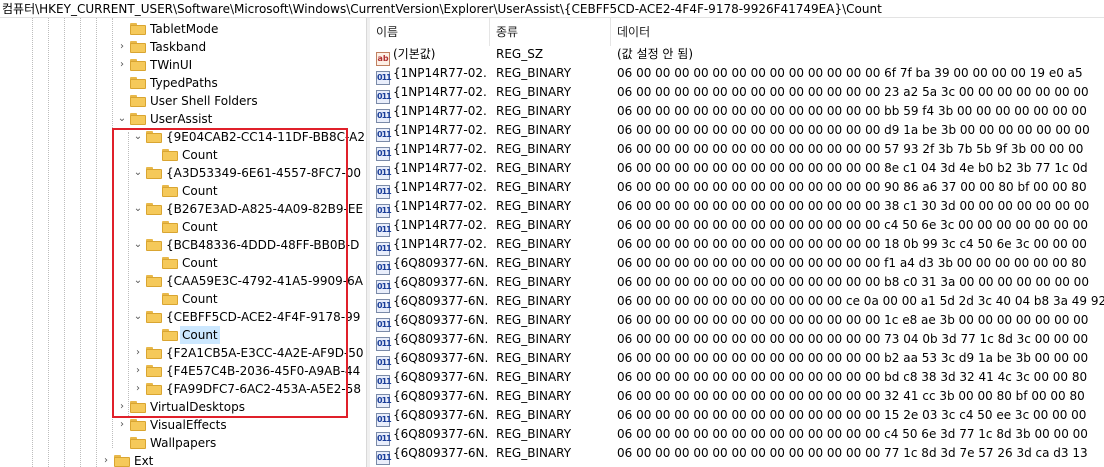 The width and height of the screenshot is (1104, 467). I want to click on tree-item-guid: ⌄ {CEBFF5CD-ACE2-4F4F-9178-99, so click(183, 317).